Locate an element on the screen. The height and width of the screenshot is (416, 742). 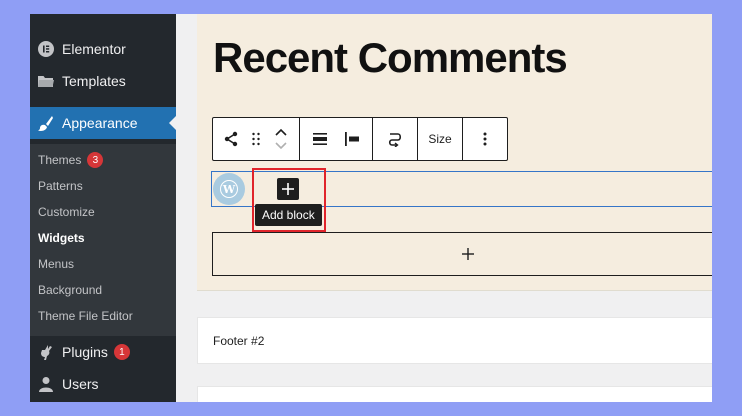
menu-item-label: Users is located at coordinates (80, 384).